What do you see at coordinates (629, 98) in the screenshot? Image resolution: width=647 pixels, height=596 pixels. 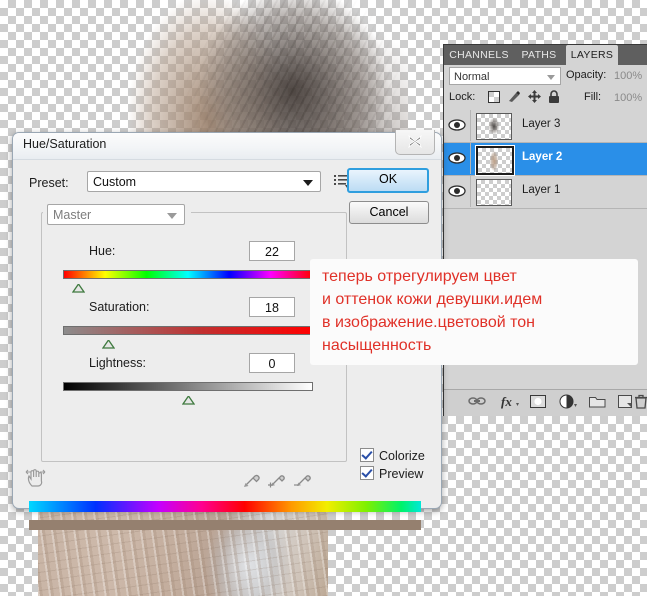 I see `fill-value: 100%` at bounding box center [629, 98].